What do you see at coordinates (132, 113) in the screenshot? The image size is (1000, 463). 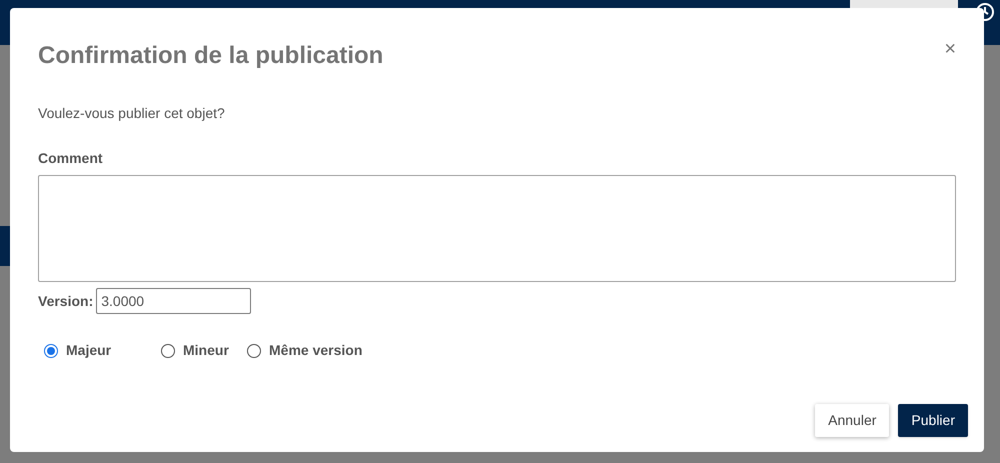 I see `confirmation-message: Voulez-vous publier cet objet?` at bounding box center [132, 113].